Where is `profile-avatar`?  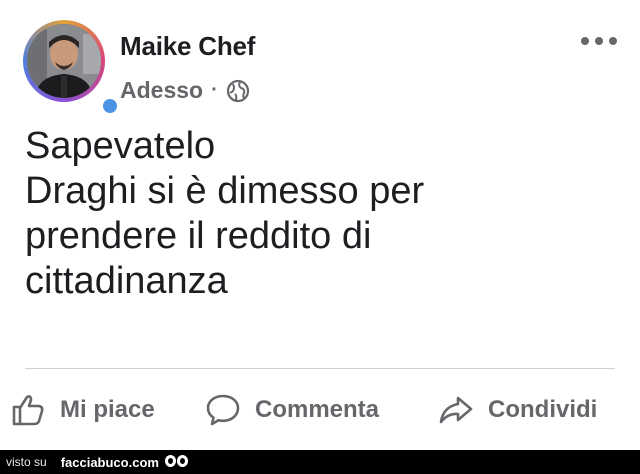 profile-avatar is located at coordinates (71, 67).